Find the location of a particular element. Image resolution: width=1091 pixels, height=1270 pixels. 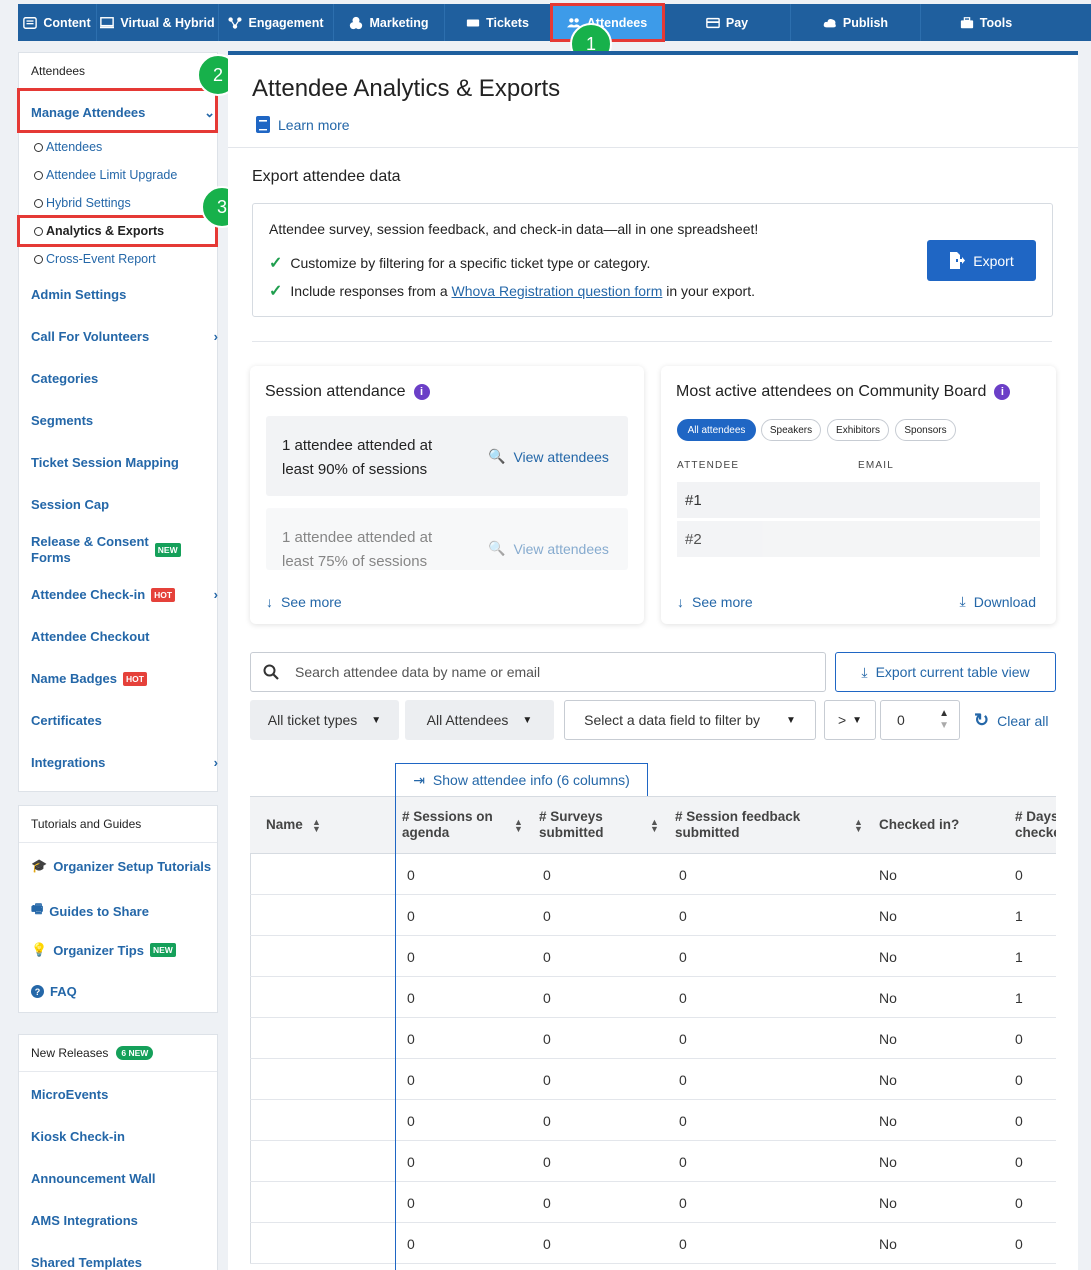

tab-tickets: Tickets is located at coordinates (498, 22).